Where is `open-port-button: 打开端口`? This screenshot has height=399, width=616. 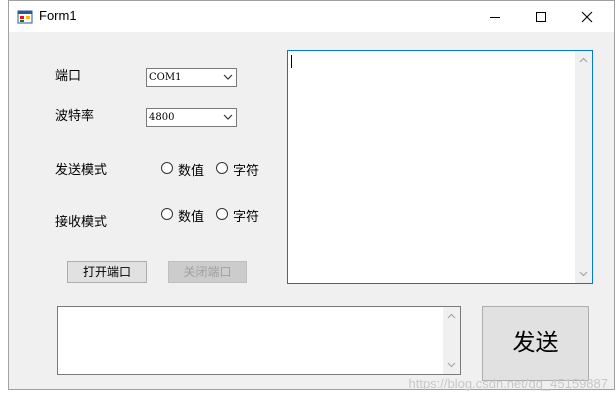 open-port-button: 打开端口 is located at coordinates (107, 272).